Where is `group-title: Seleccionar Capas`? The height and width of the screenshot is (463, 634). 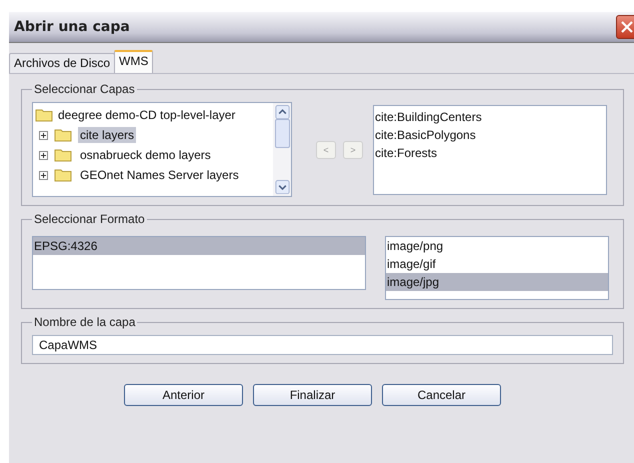
group-title: Seleccionar Capas is located at coordinates (84, 89).